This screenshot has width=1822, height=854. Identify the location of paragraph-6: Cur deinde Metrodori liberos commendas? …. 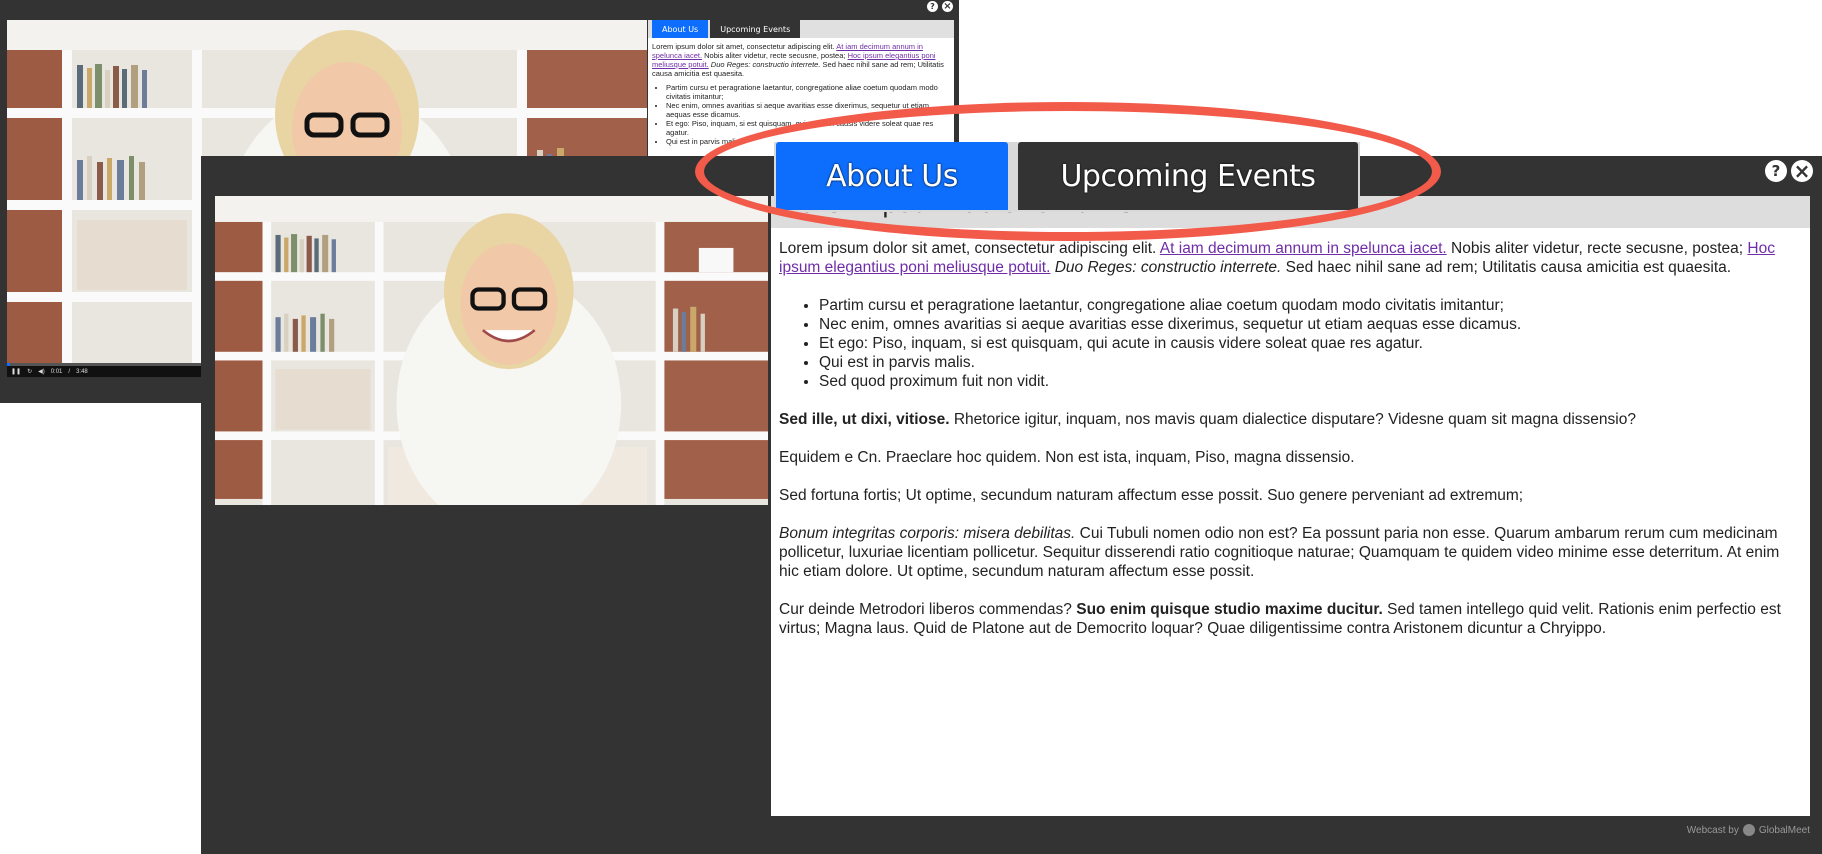
(1280, 619).